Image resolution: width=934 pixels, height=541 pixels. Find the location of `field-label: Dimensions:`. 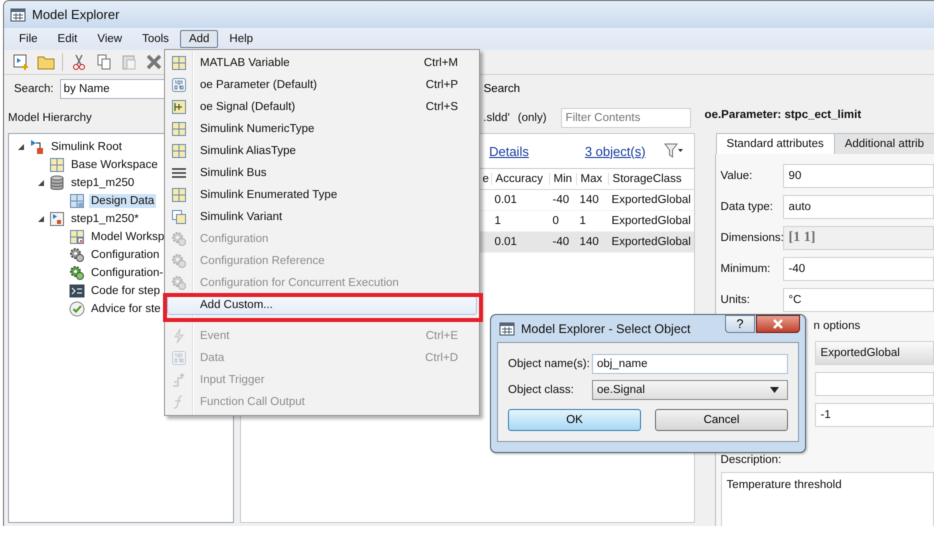

field-label: Dimensions: is located at coordinates (751, 238).